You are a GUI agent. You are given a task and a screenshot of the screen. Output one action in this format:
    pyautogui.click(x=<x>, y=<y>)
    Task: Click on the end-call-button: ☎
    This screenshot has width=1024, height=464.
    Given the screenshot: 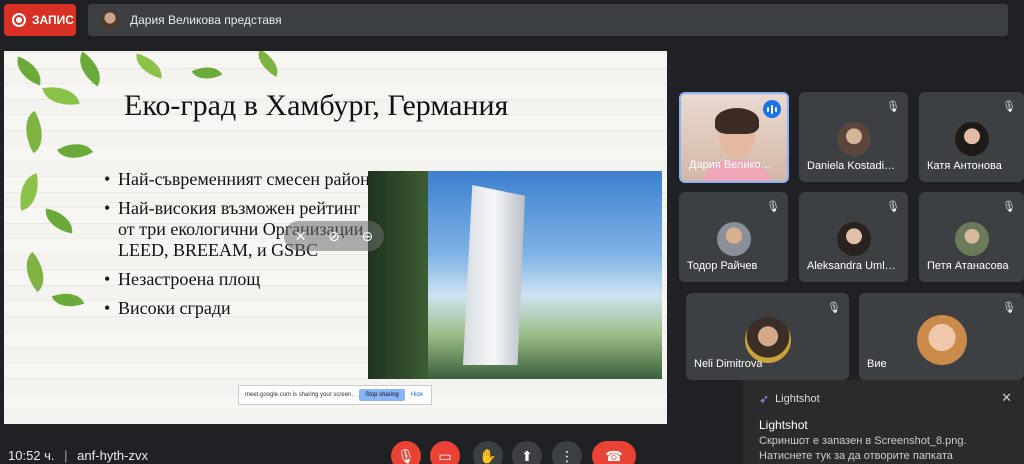 What is the action you would take?
    pyautogui.click(x=614, y=452)
    